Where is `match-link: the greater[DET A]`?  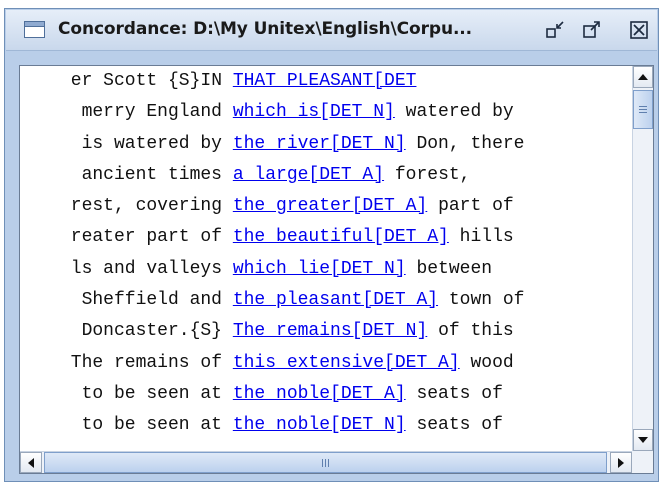 match-link: the greater[DET A] is located at coordinates (330, 206).